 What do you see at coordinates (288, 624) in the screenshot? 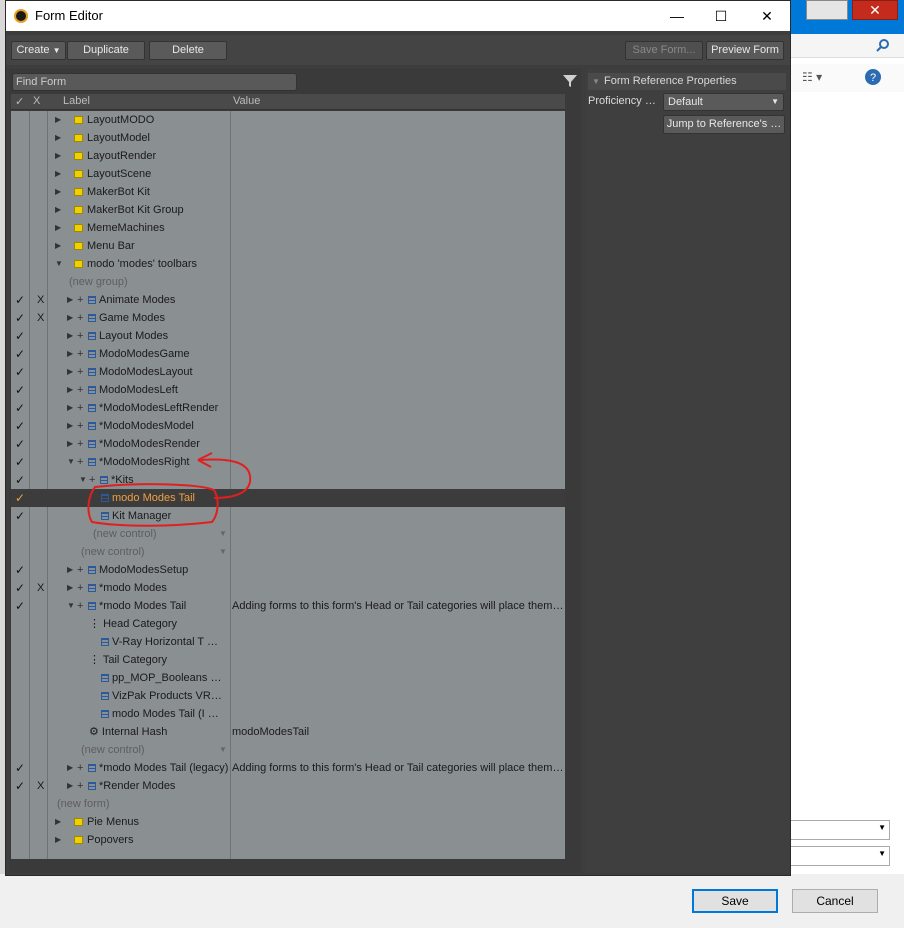
I see `tree-row: ⋮ Head Category` at bounding box center [288, 624].